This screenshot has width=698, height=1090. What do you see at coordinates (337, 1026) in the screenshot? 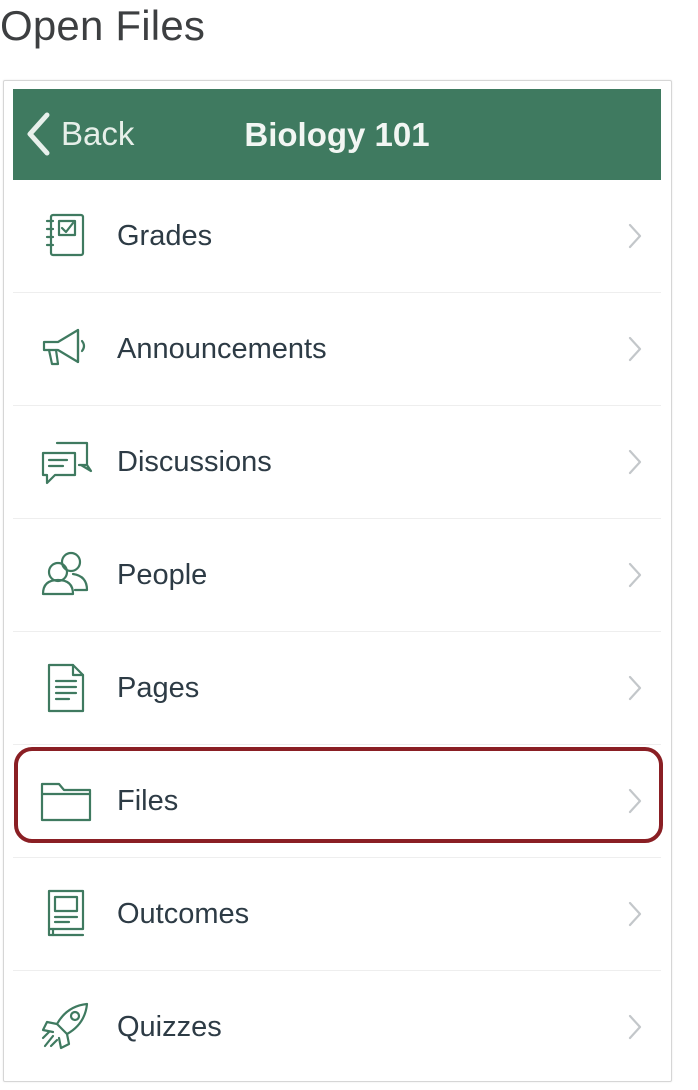
I see `menu-item-quizzes: Quizzes` at bounding box center [337, 1026].